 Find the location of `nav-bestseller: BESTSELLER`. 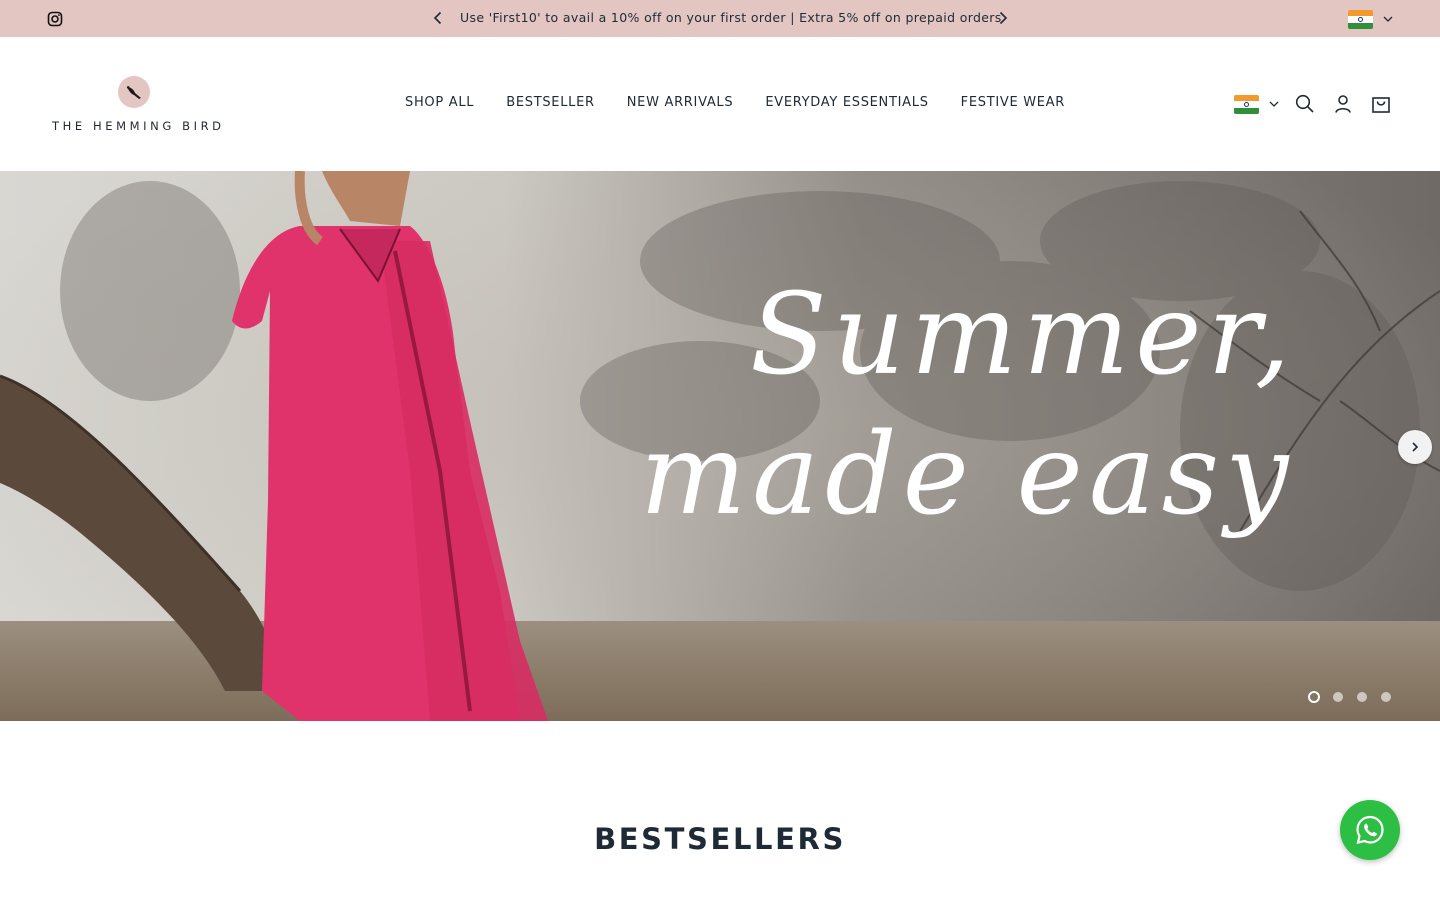

nav-bestseller: BESTSELLER is located at coordinates (550, 102).